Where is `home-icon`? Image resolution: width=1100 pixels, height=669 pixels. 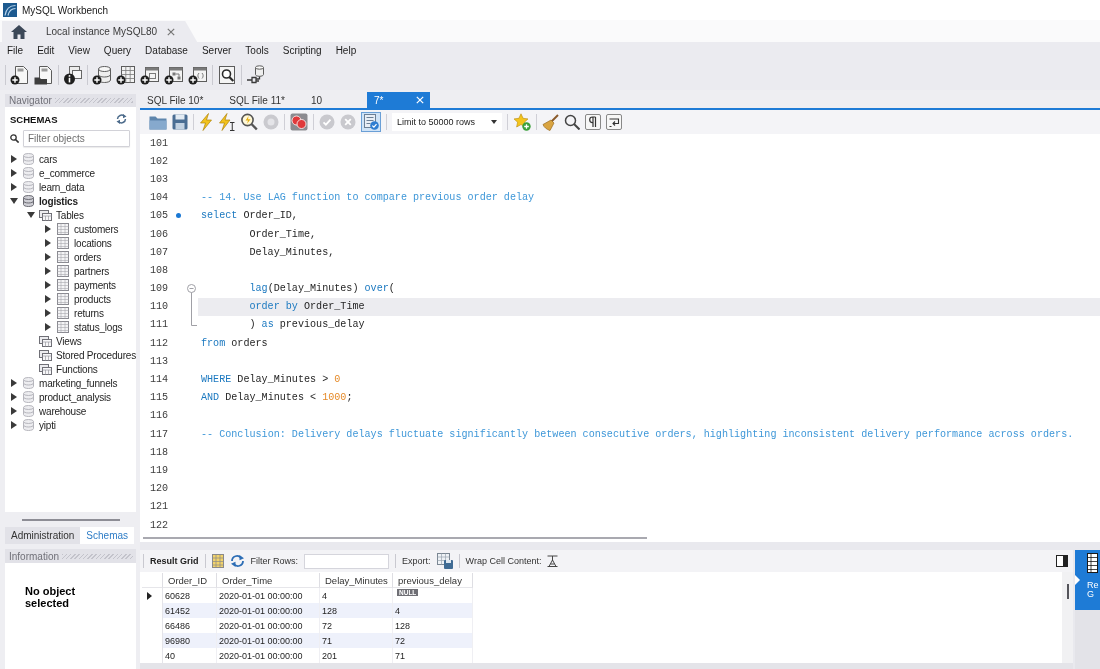 home-icon is located at coordinates (19, 31).